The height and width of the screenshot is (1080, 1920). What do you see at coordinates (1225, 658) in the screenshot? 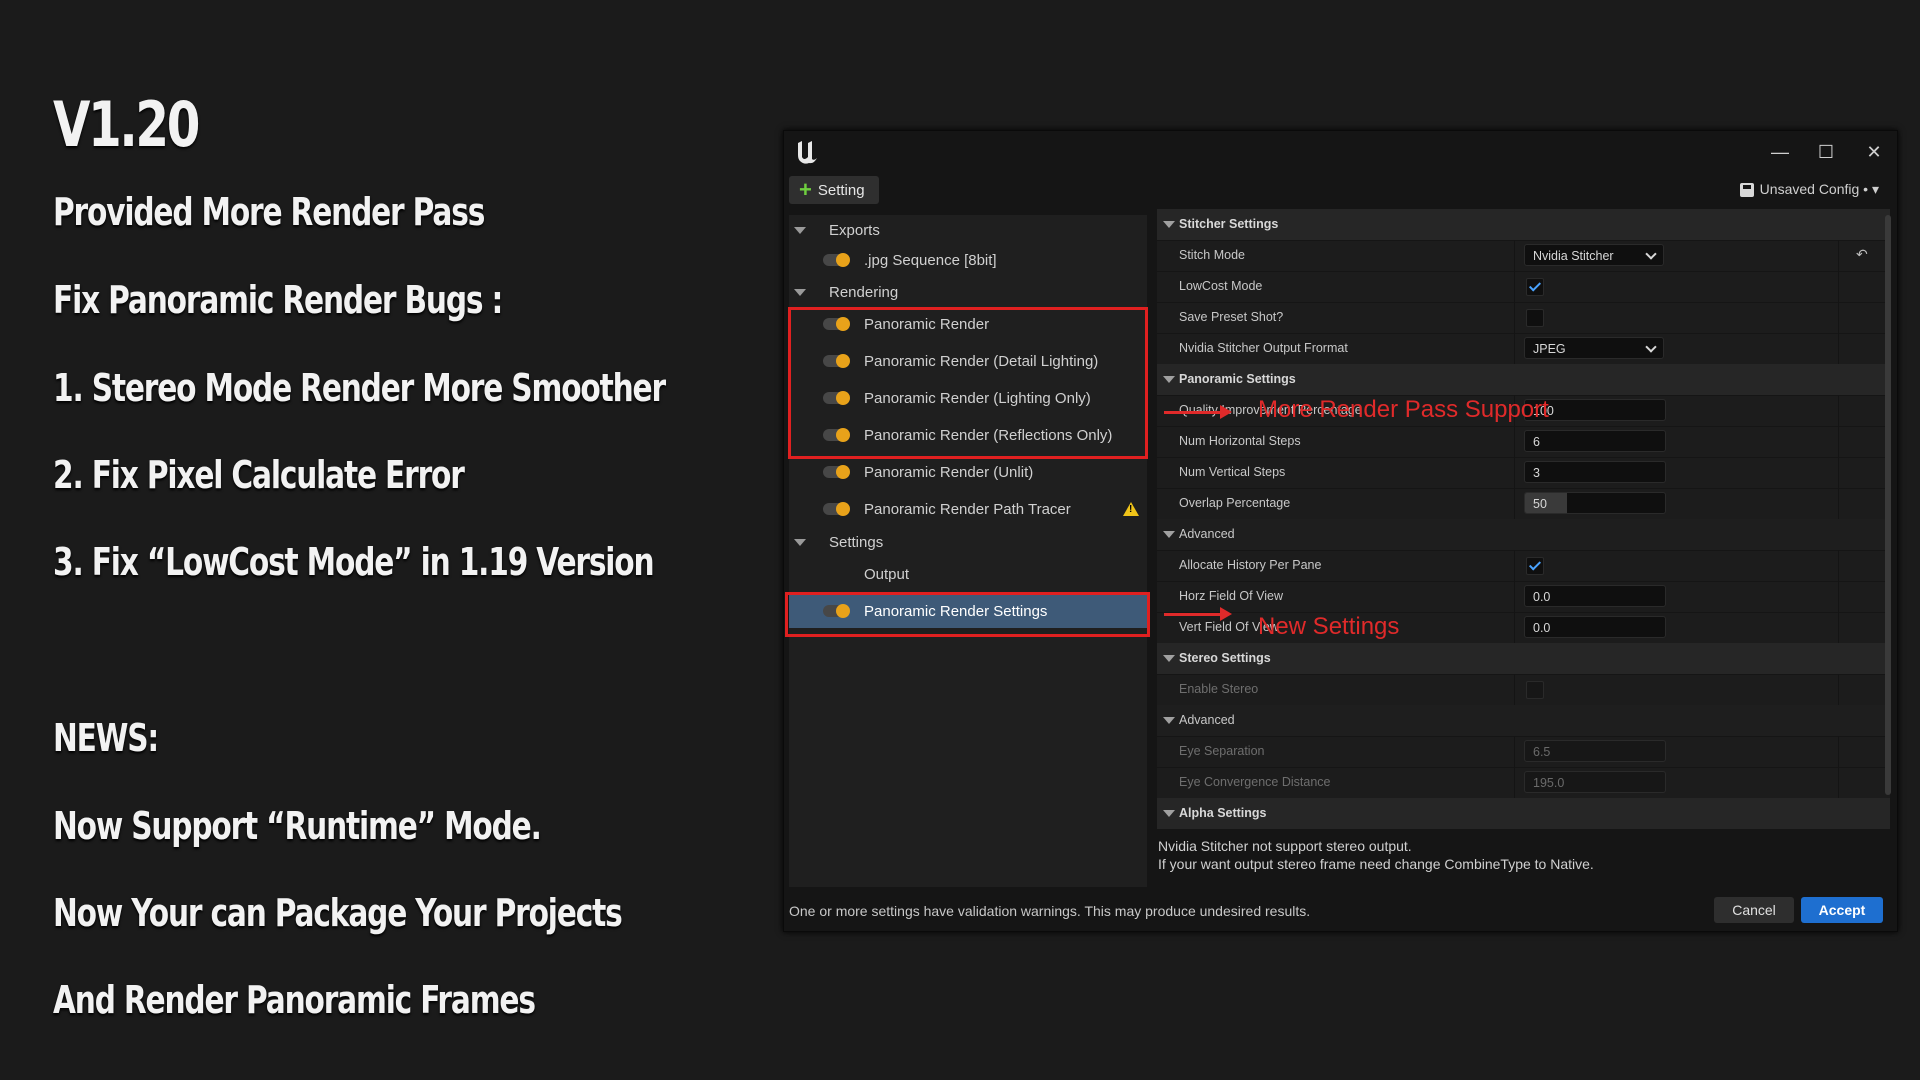
I see `section-label: Stereo Settings` at bounding box center [1225, 658].